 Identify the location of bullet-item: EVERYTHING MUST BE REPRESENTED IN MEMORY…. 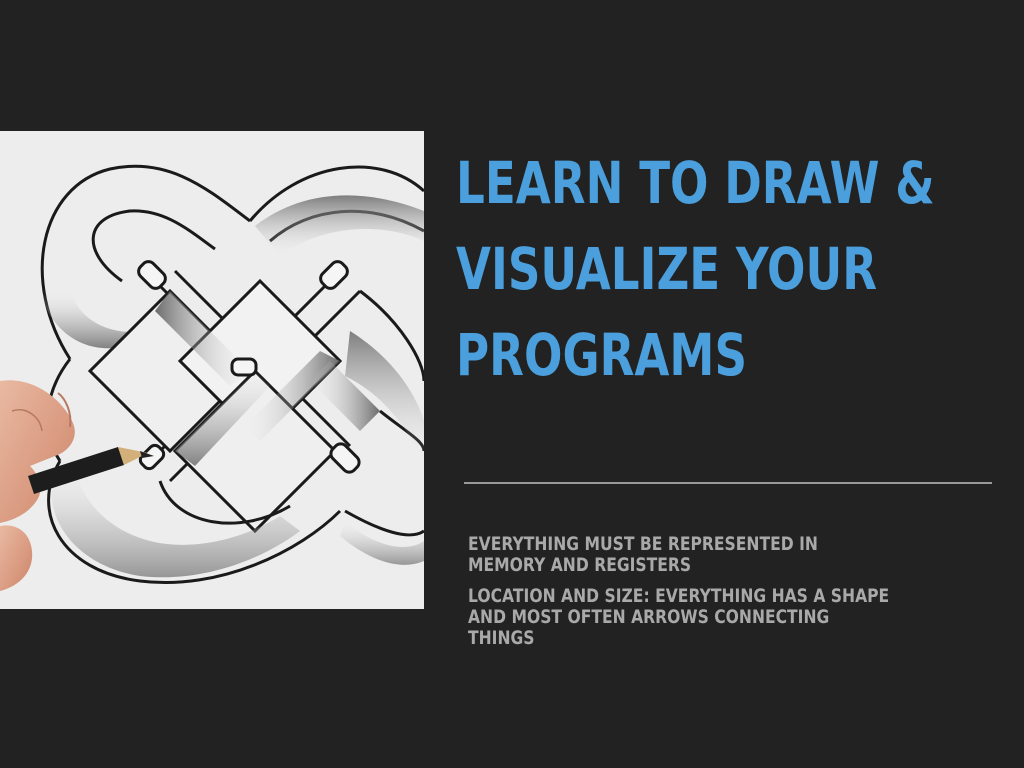
(746, 555).